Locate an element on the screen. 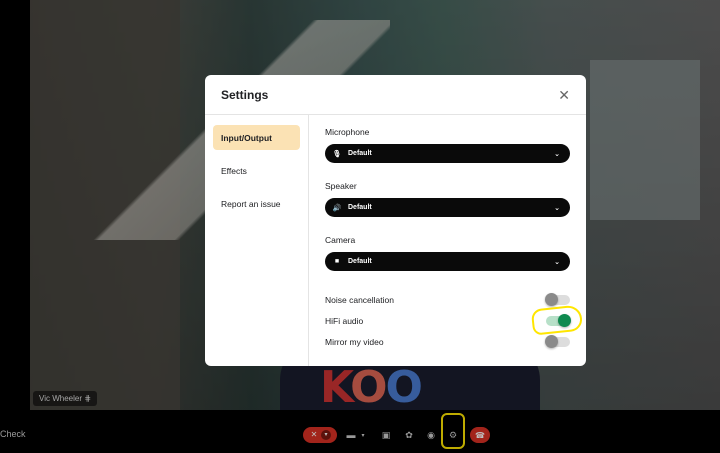 This screenshot has width=720, height=453. hifi-toggle-wrap is located at coordinates (557, 319).